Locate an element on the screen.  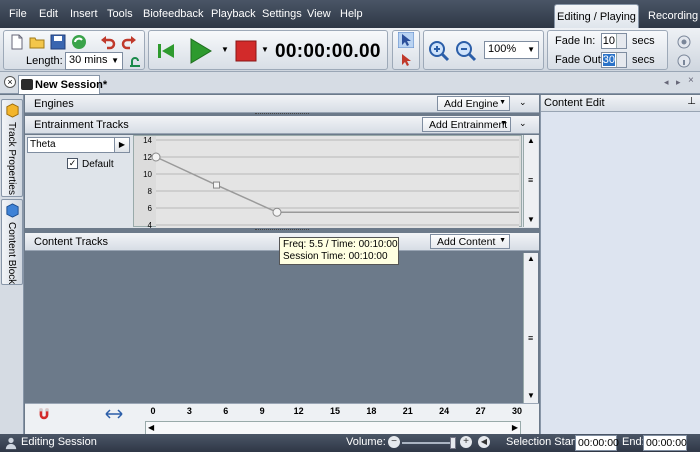
tab-new-session: New Session* is located at coordinates (62, 84).